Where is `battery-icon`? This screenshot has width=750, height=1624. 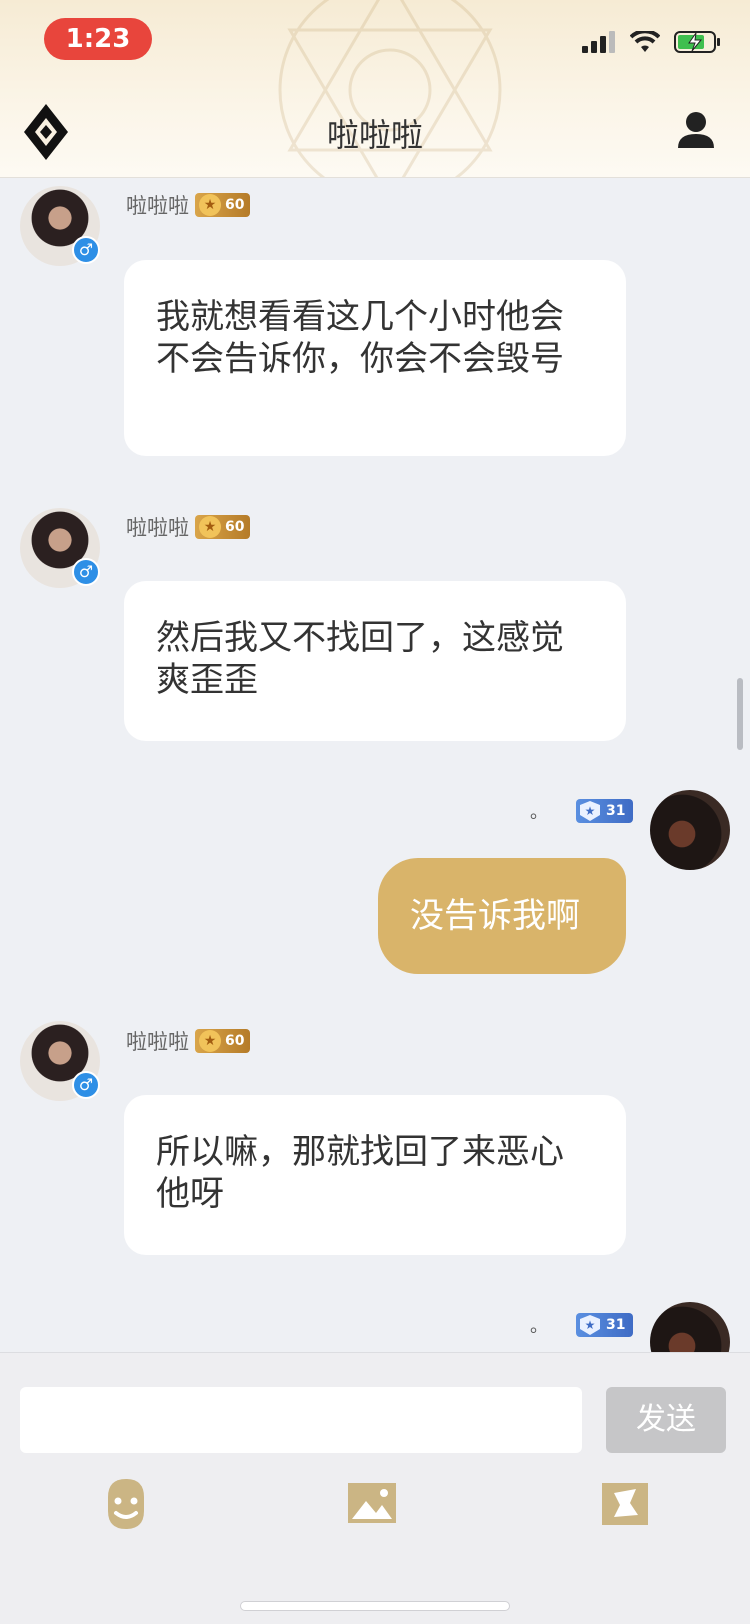 battery-icon is located at coordinates (697, 42).